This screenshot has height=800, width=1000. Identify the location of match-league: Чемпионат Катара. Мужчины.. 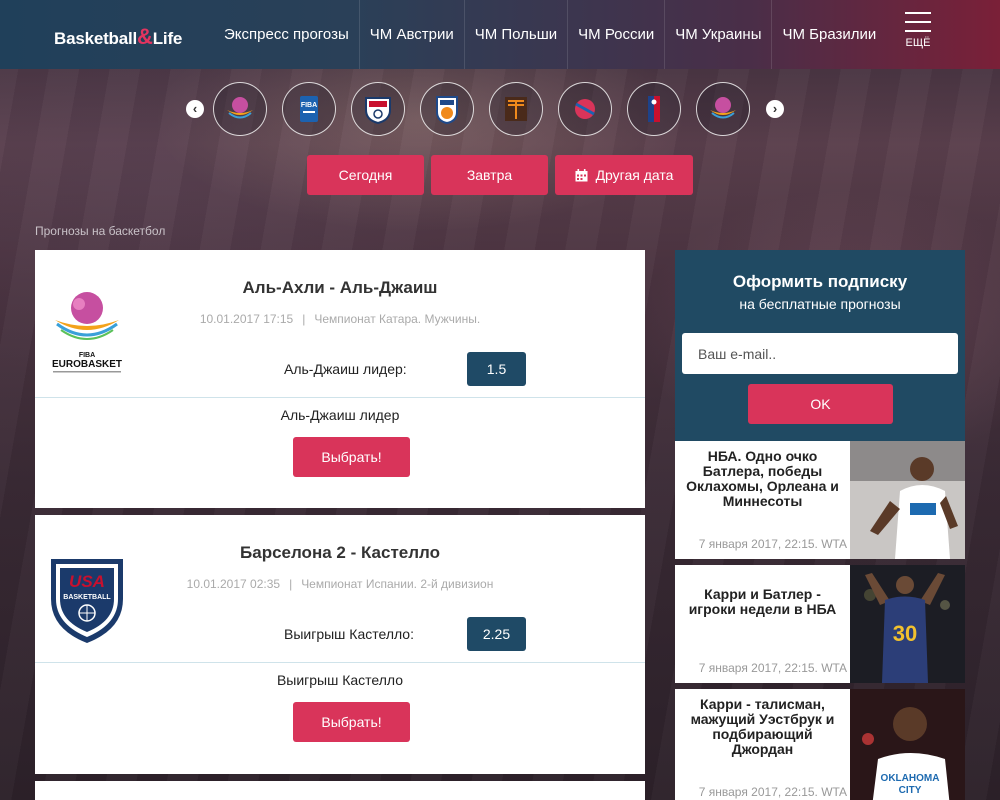
(397, 319).